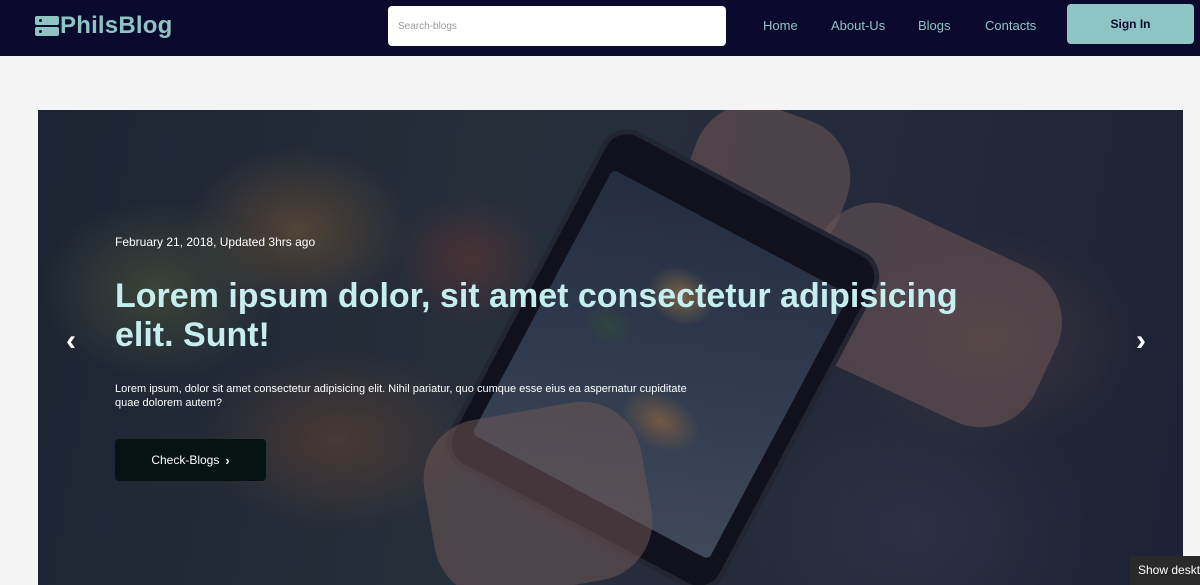  Describe the element at coordinates (185, 460) in the screenshot. I see `check-blogs-label: Check-Blogs` at that location.